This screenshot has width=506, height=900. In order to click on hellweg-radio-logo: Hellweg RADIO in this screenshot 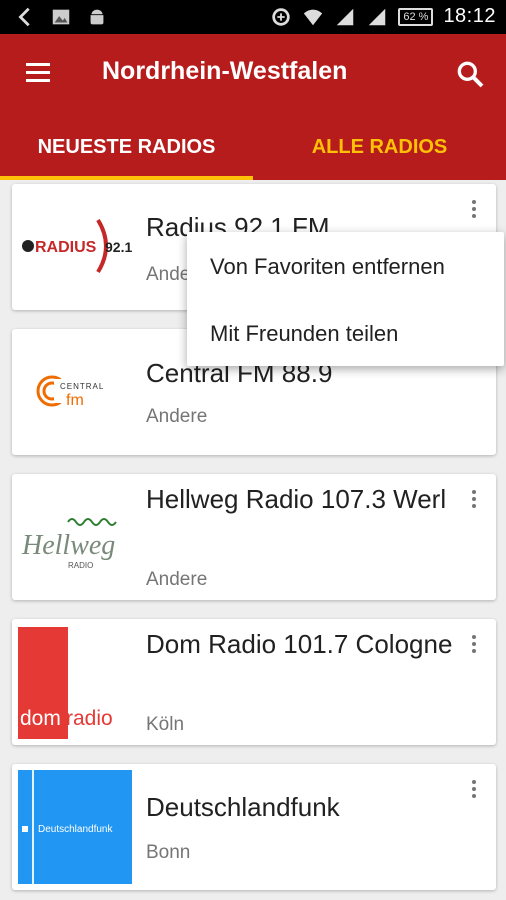, I will do `click(69, 544)`.